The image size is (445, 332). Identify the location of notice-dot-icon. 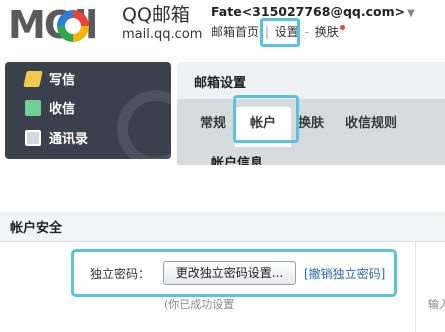
(342, 27).